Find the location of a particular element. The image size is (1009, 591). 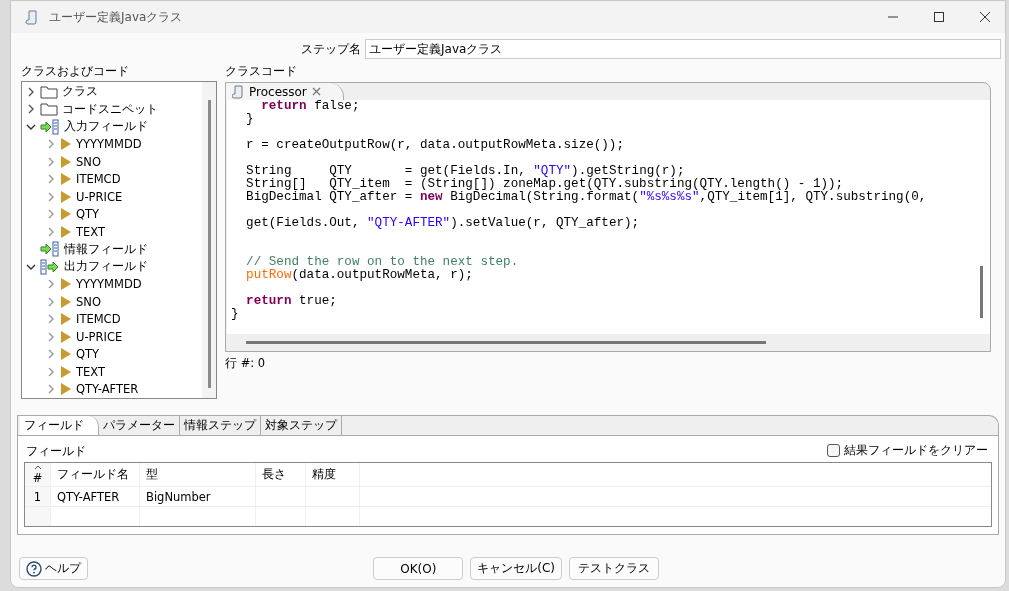

code-line: get(Fields.Out, "QTY-AFTER").setValue(r, QTY_after); is located at coordinates (443, 223).